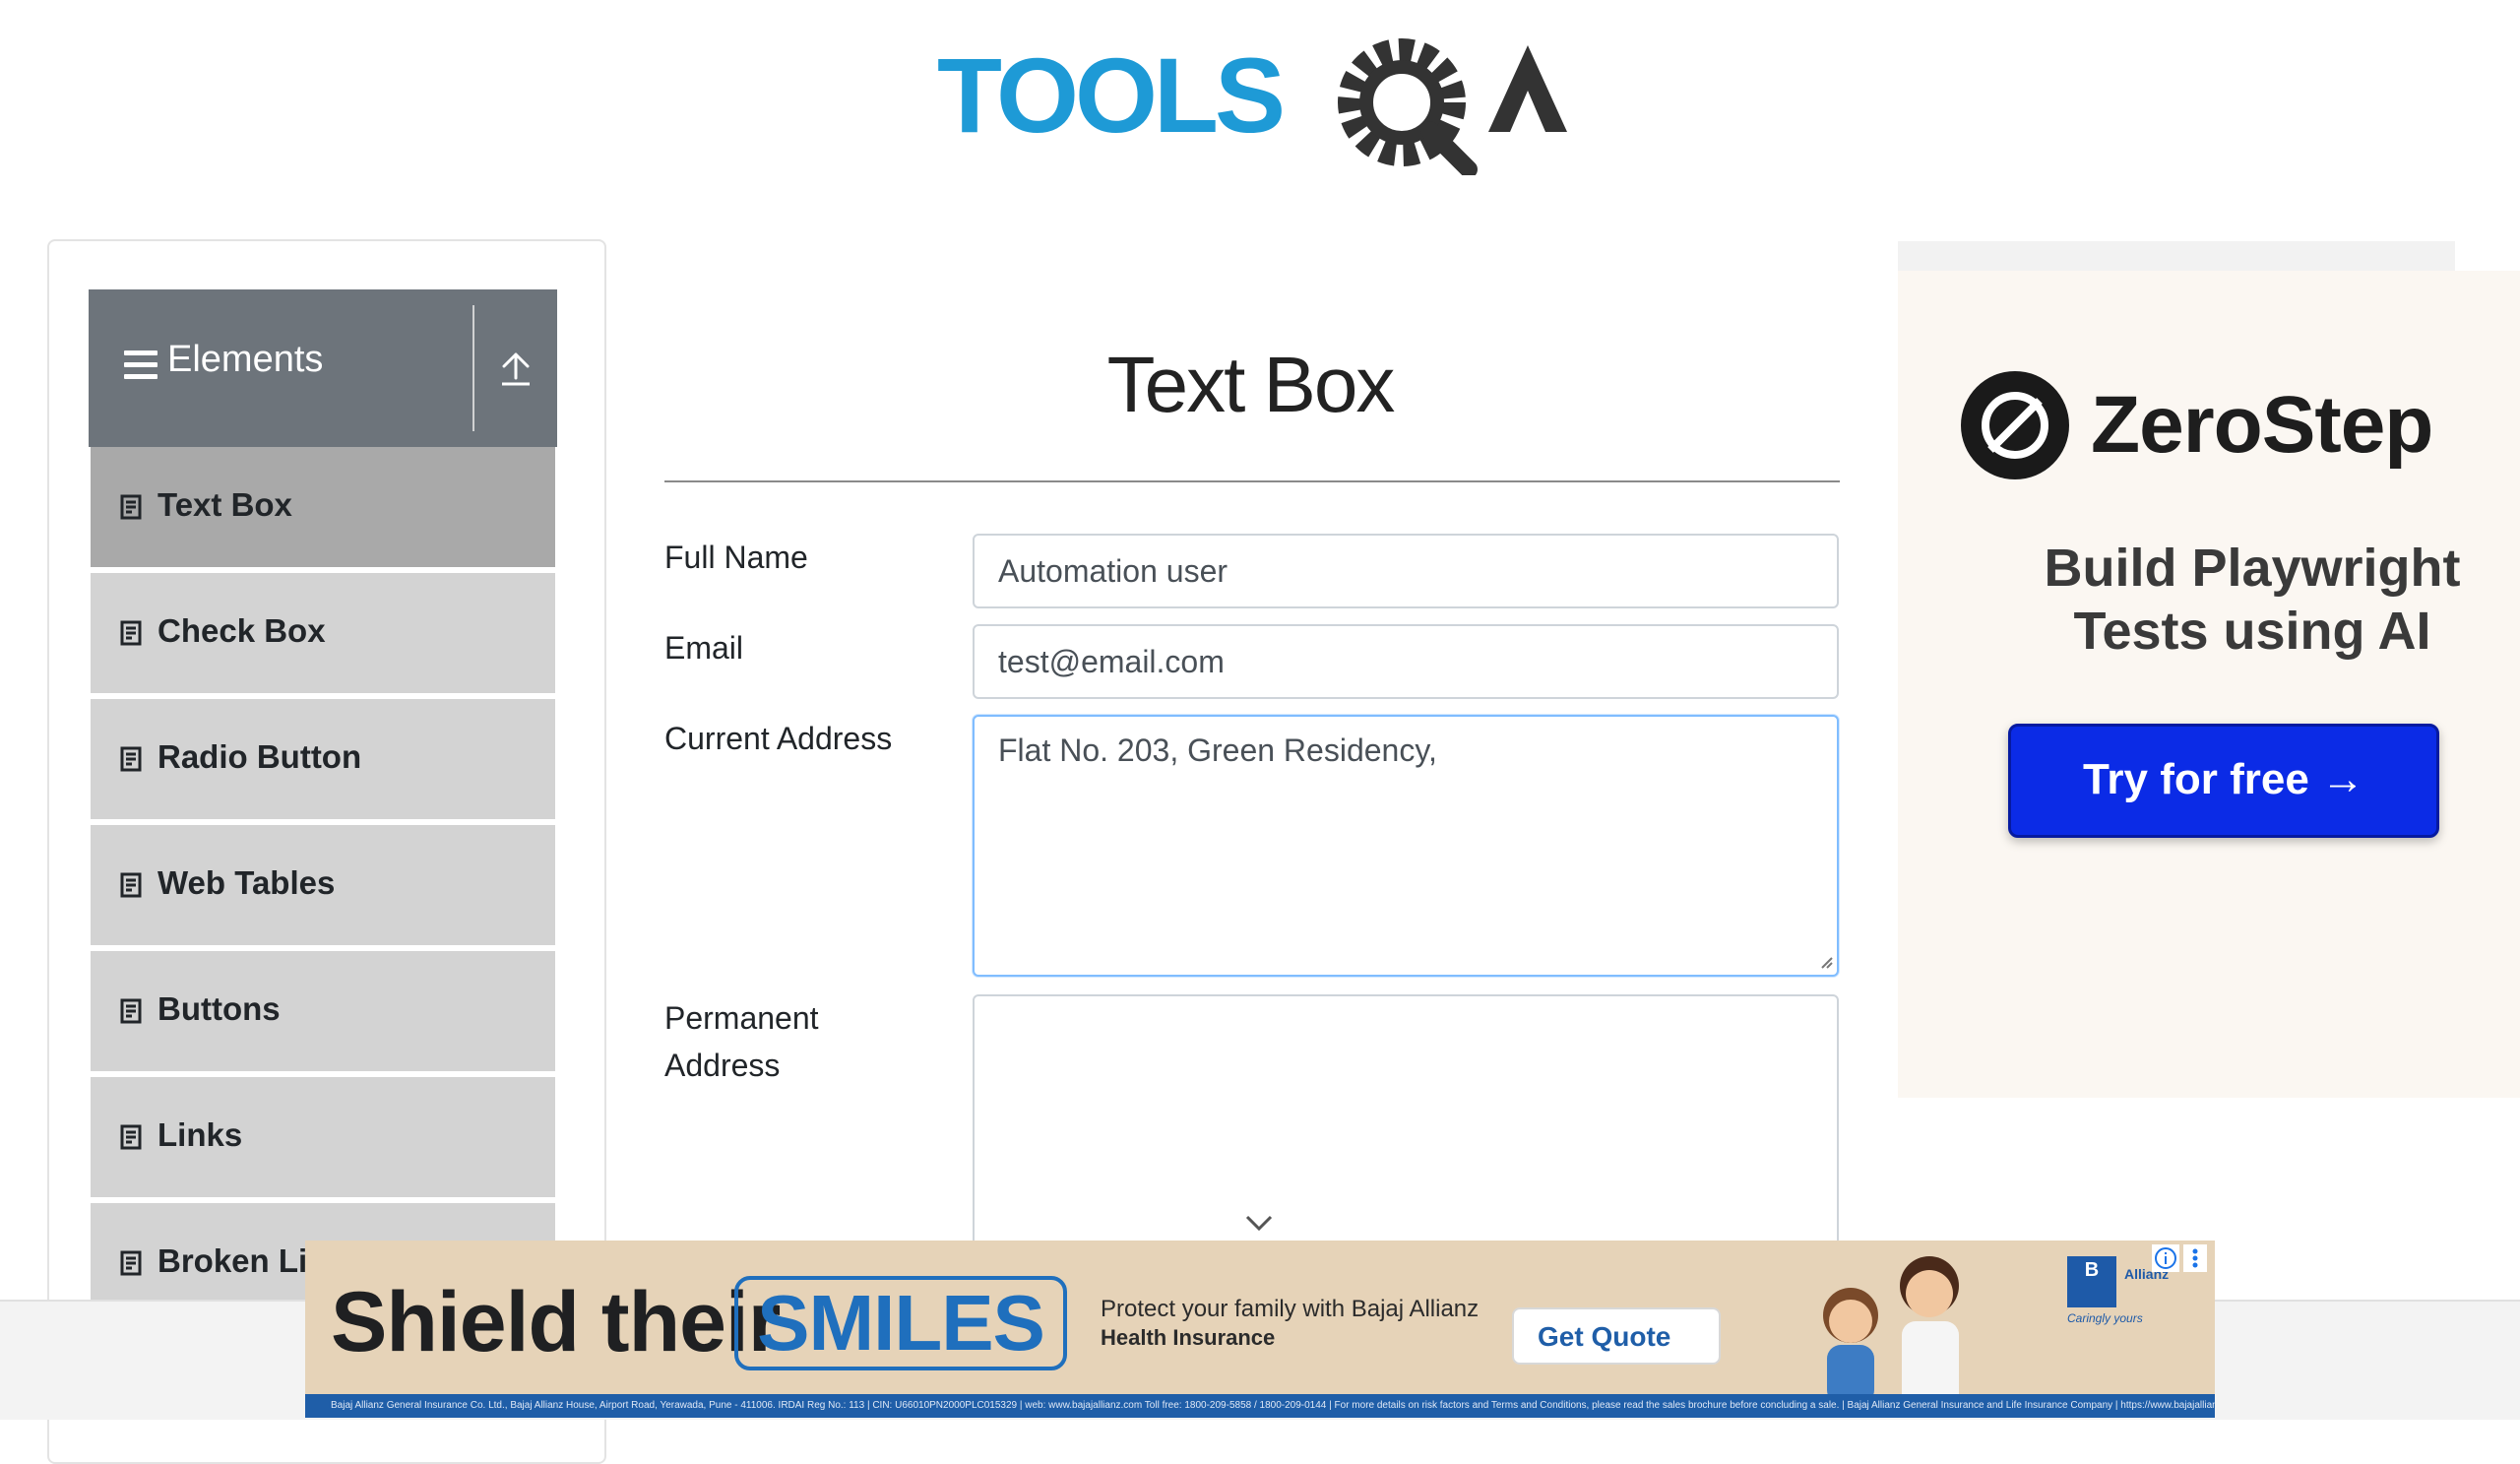 This screenshot has height=1464, width=2520. I want to click on permanent-address-label-line1: Permanent, so click(741, 1018).